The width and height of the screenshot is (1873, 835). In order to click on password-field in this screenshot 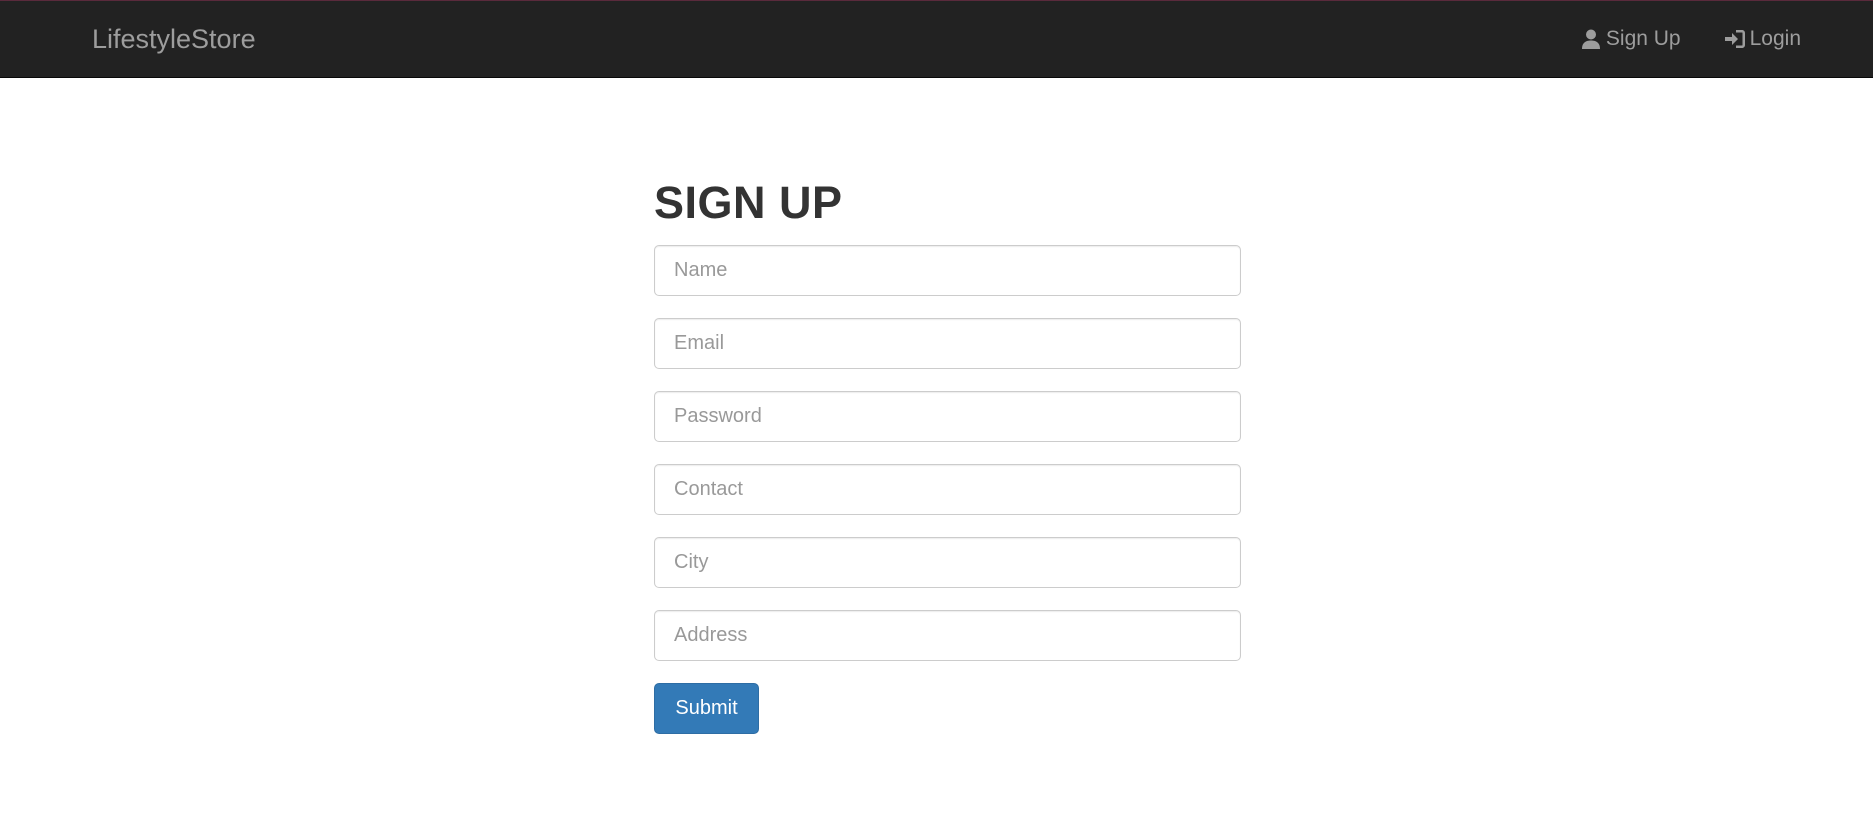, I will do `click(947, 416)`.